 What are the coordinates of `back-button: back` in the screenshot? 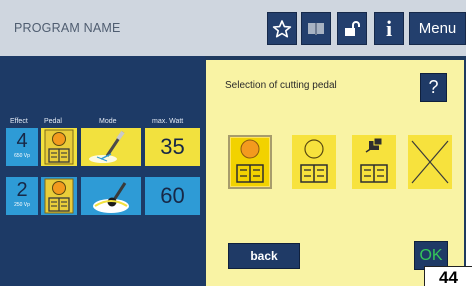 It's located at (264, 256).